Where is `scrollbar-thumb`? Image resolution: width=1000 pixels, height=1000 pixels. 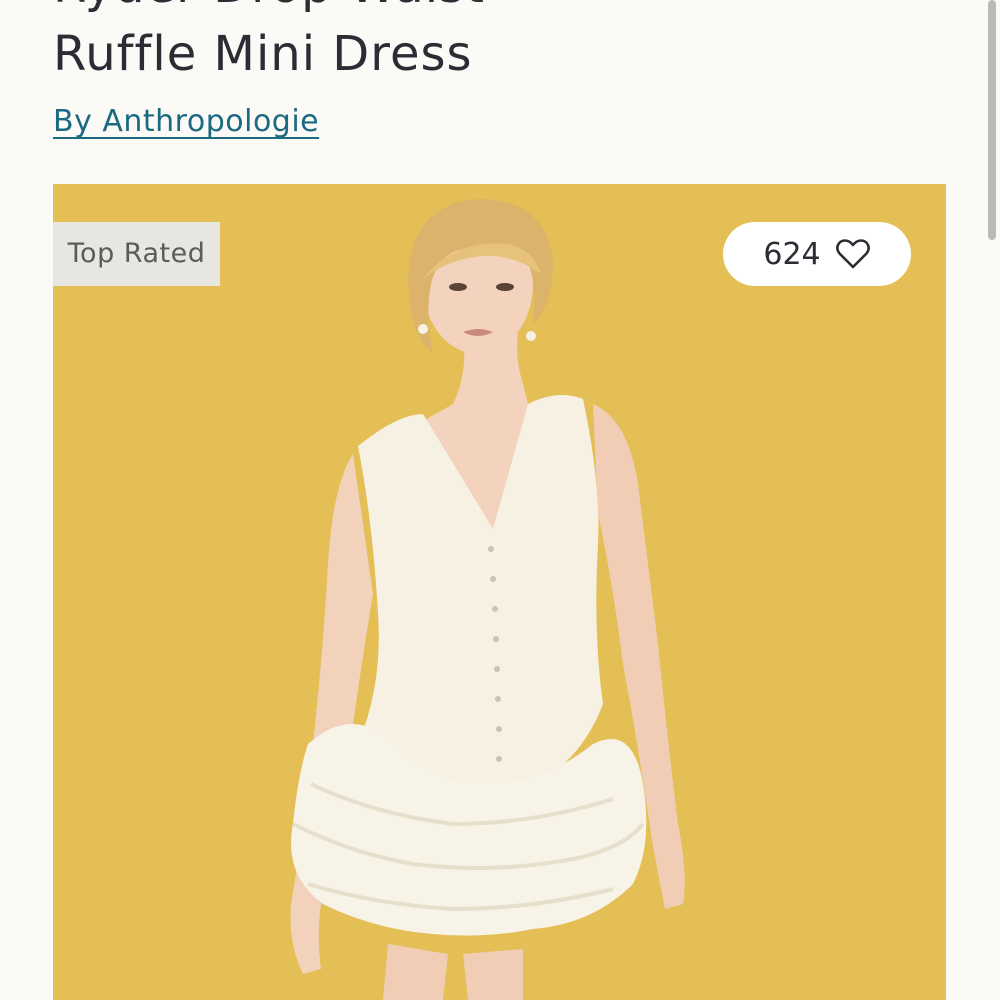 scrollbar-thumb is located at coordinates (992, 120).